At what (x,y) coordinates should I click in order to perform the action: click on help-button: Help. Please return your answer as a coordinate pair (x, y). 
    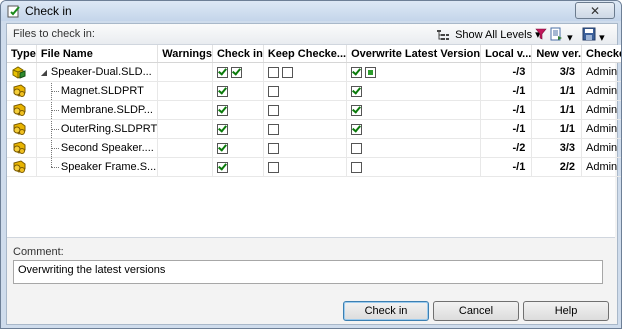
    Looking at the image, I should click on (566, 311).